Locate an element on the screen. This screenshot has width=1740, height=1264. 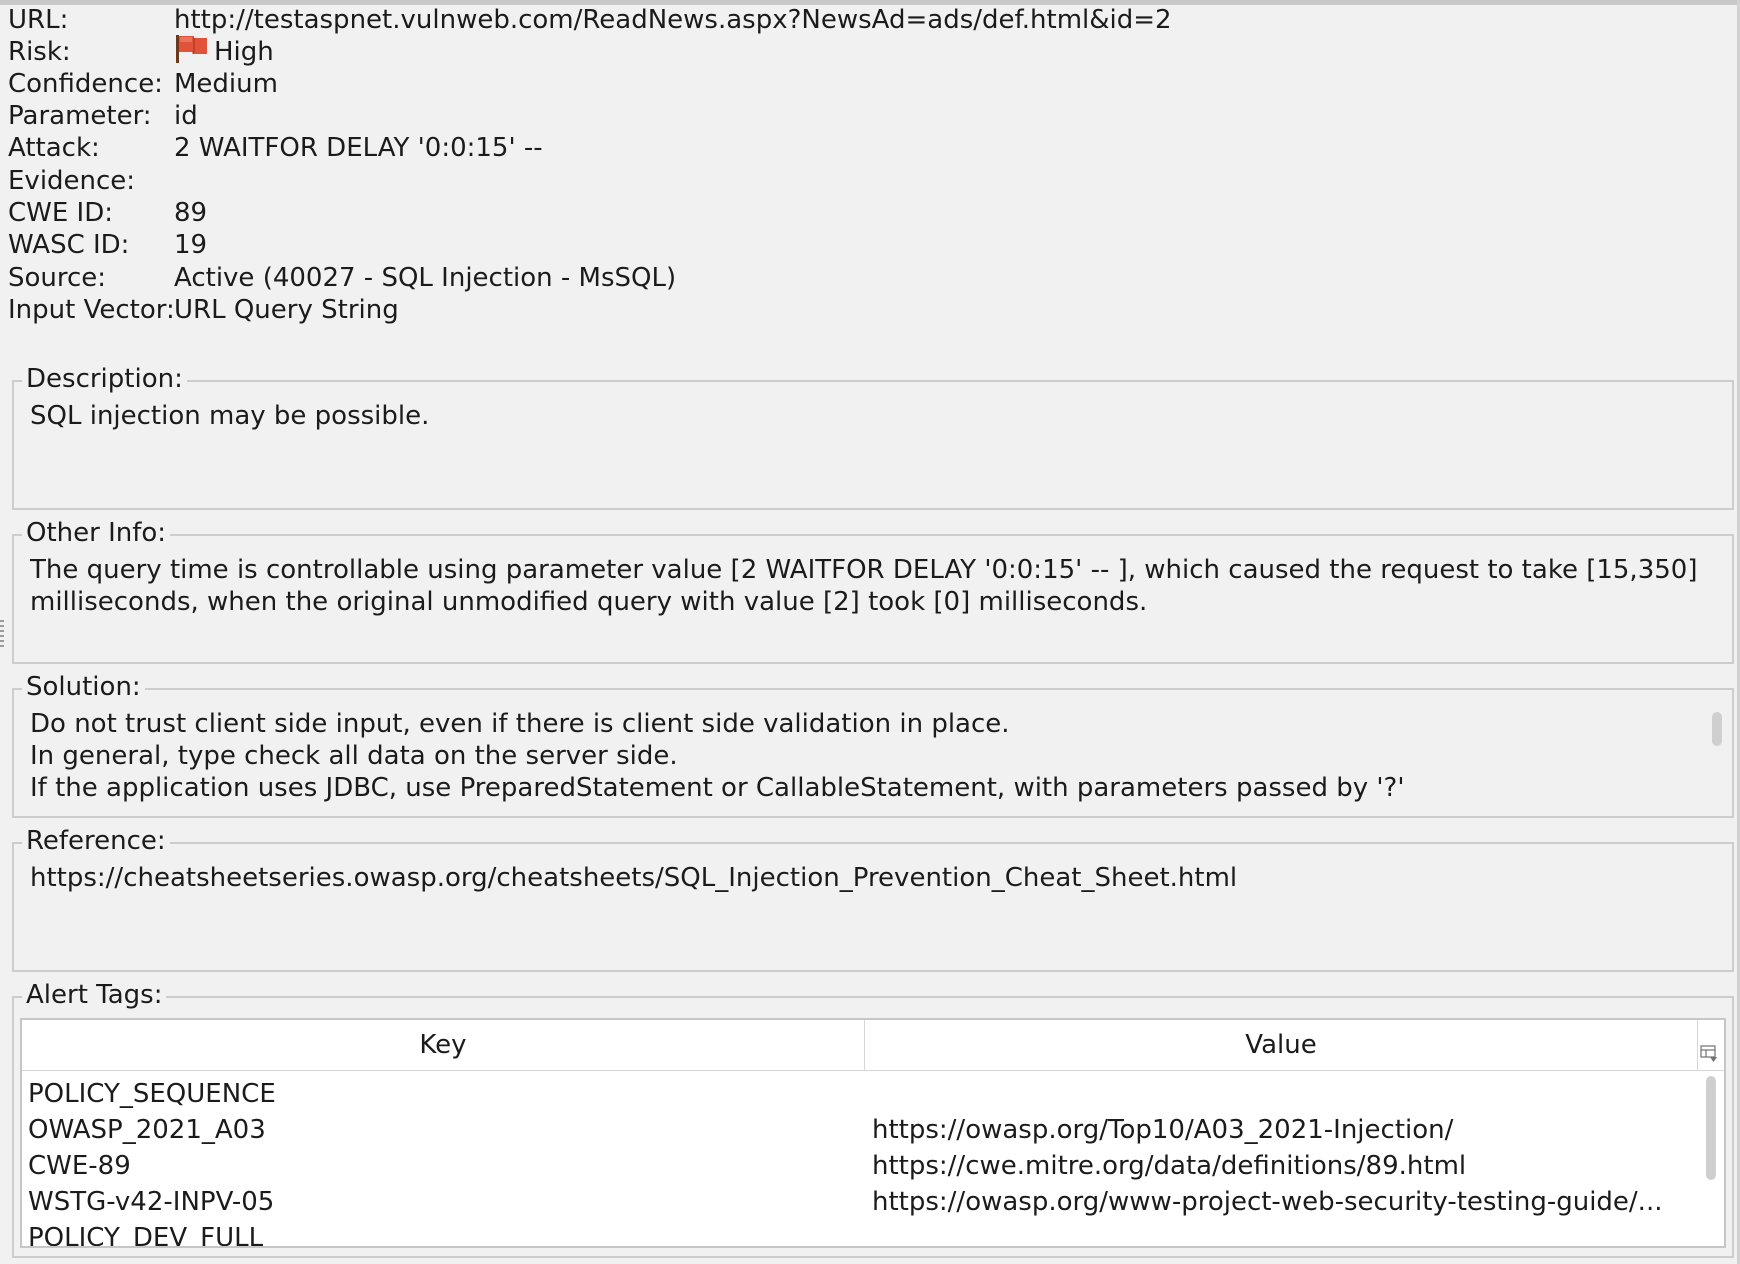
field-label: Confidence: is located at coordinates (85, 84).